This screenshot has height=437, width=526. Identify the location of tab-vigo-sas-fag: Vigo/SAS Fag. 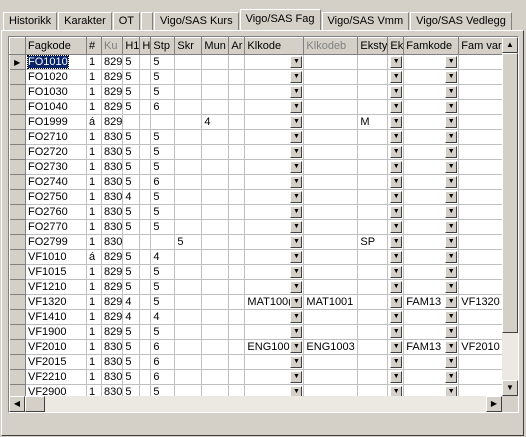
(280, 19).